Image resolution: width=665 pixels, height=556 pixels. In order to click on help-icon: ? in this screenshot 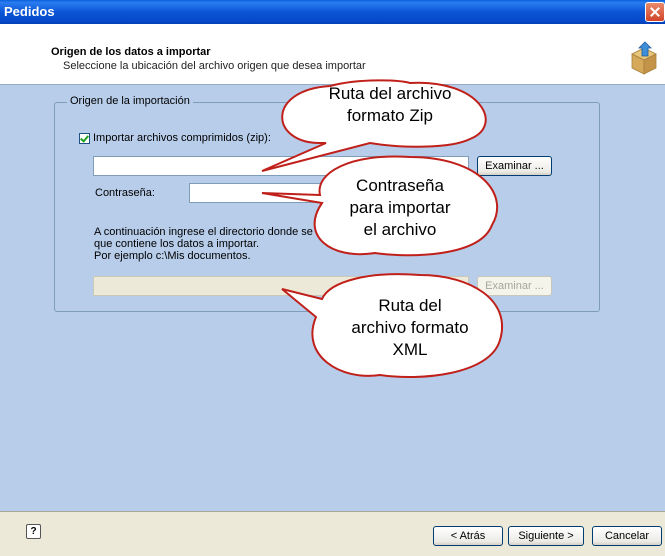, I will do `click(33, 531)`.